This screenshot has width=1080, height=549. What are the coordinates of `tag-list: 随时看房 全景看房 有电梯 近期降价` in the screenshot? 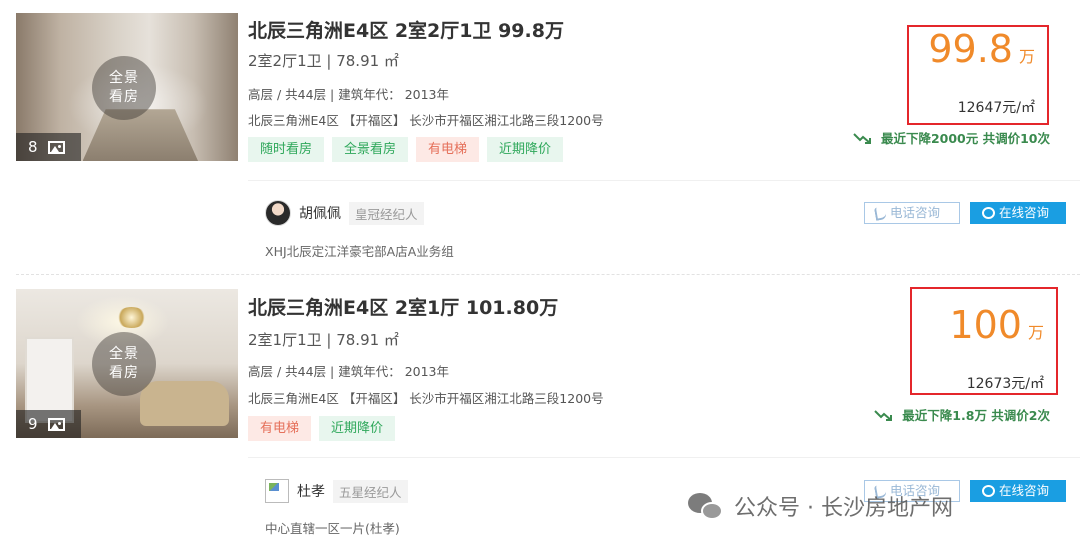 It's located at (406, 149).